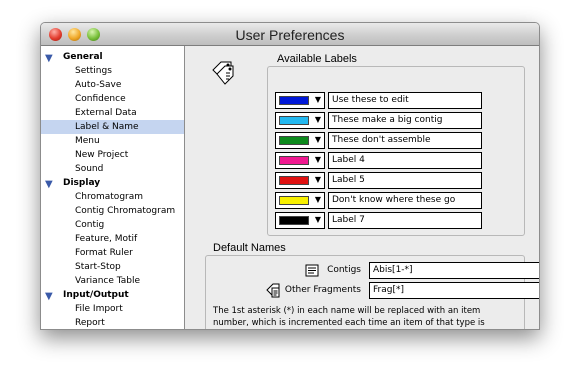  I want to click on sidebar-label: General, so click(83, 57).